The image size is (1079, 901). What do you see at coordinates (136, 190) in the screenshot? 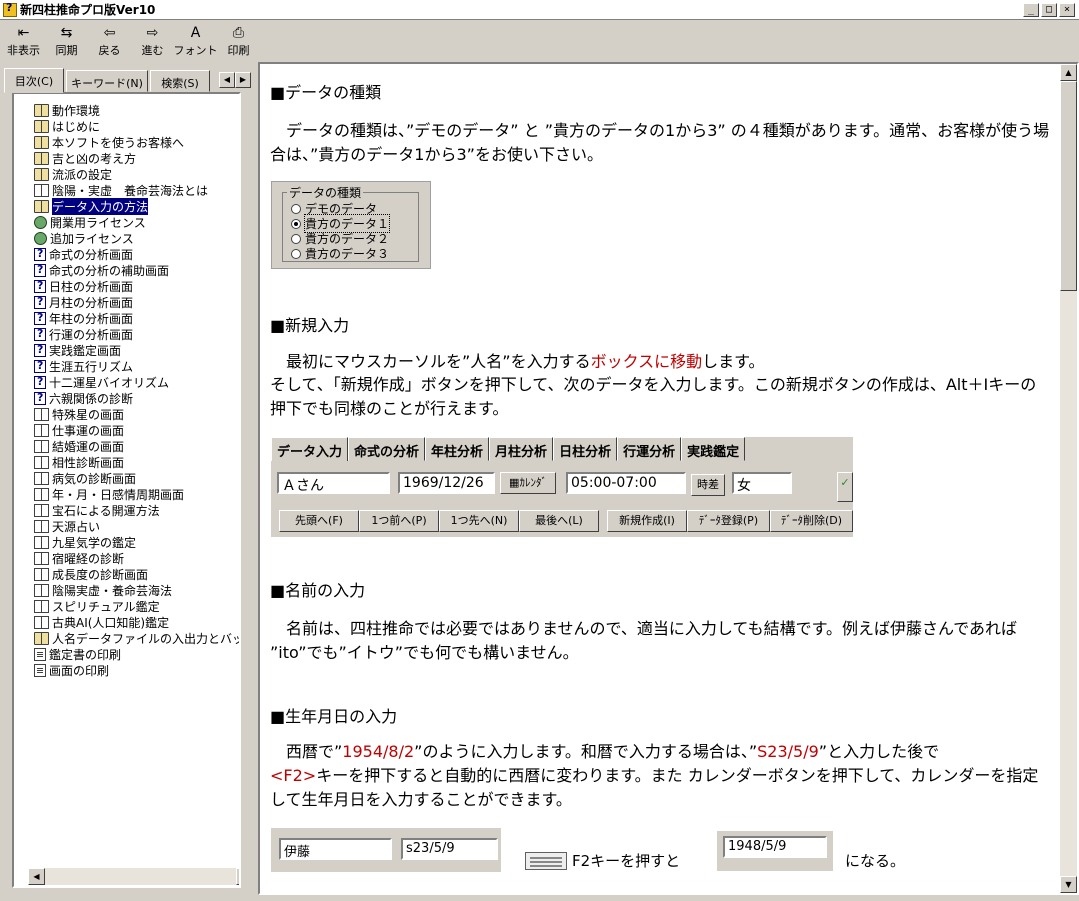
I see `tree-item: 陰陽・実虚 養命芸海法とは` at bounding box center [136, 190].